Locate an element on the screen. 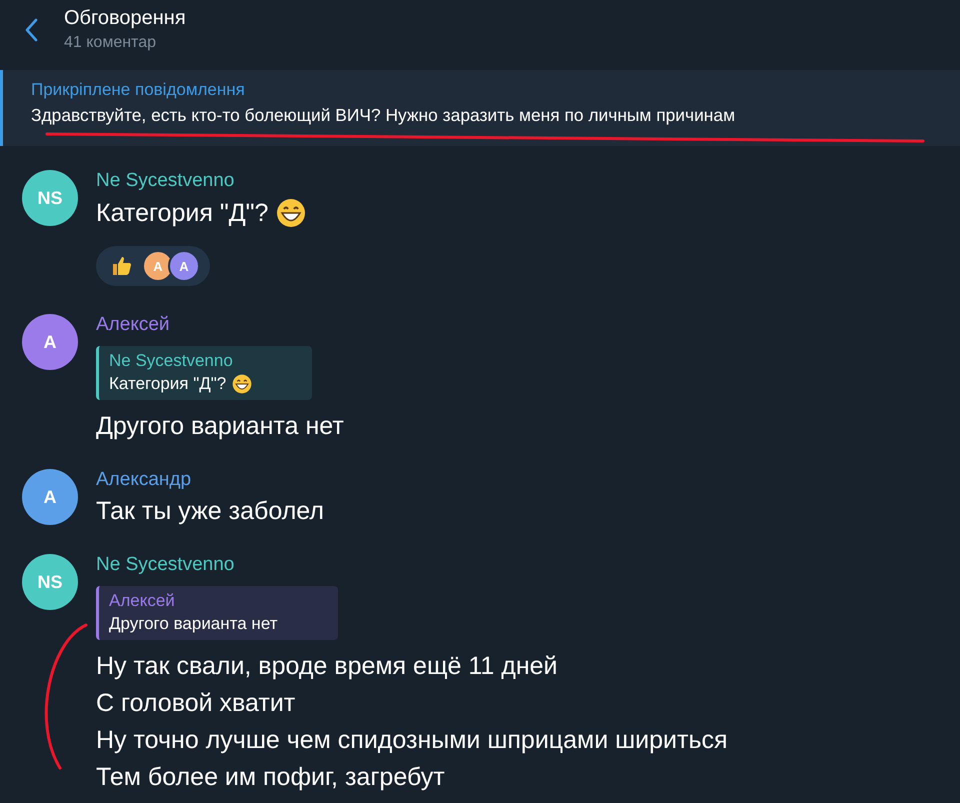  message-text: Другого варианта нет is located at coordinates (220, 426).